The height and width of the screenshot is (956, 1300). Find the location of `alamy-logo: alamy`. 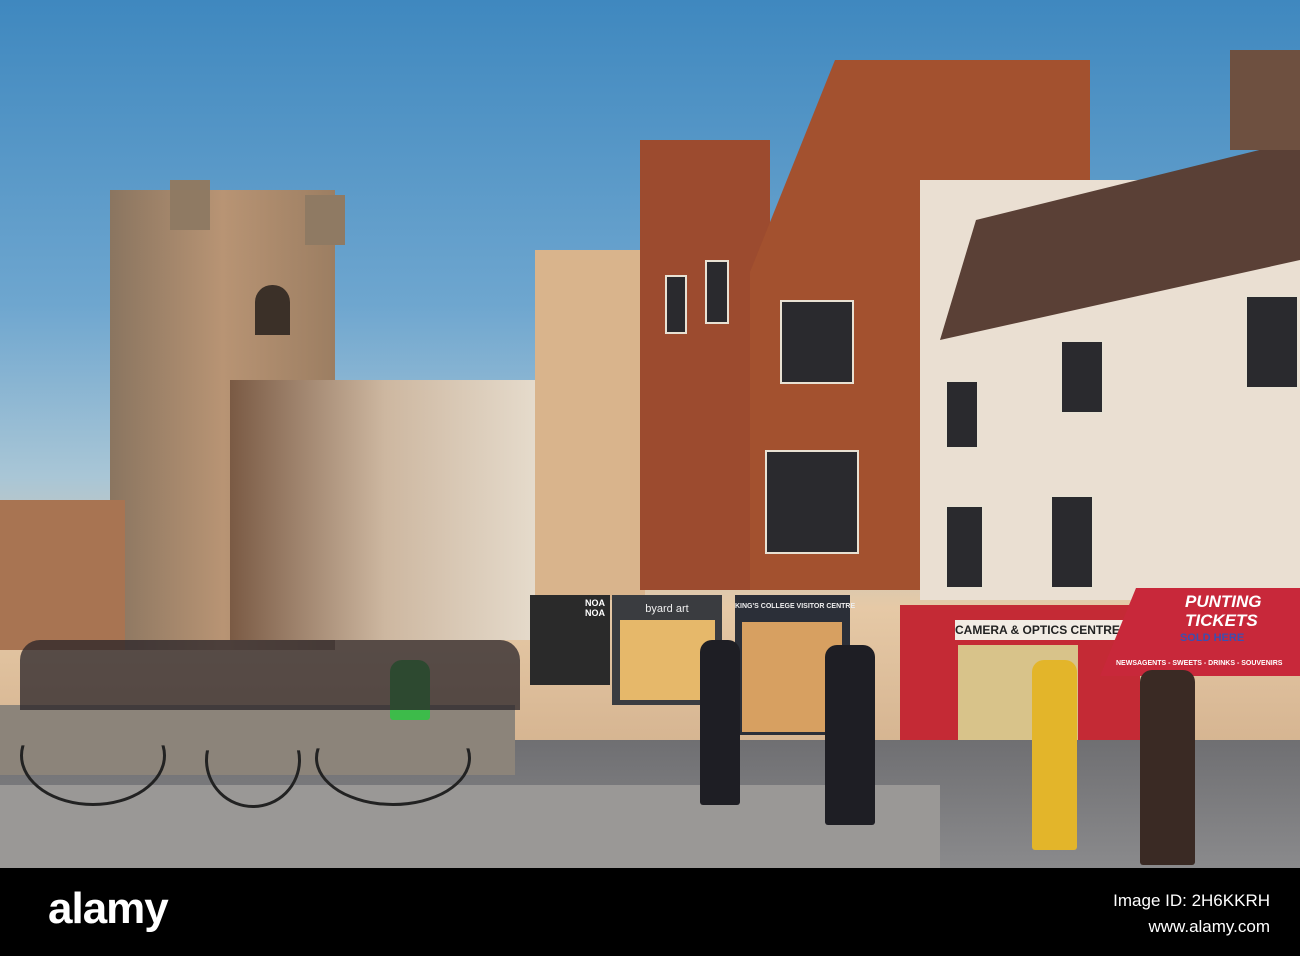

alamy-logo: alamy is located at coordinates (108, 908).